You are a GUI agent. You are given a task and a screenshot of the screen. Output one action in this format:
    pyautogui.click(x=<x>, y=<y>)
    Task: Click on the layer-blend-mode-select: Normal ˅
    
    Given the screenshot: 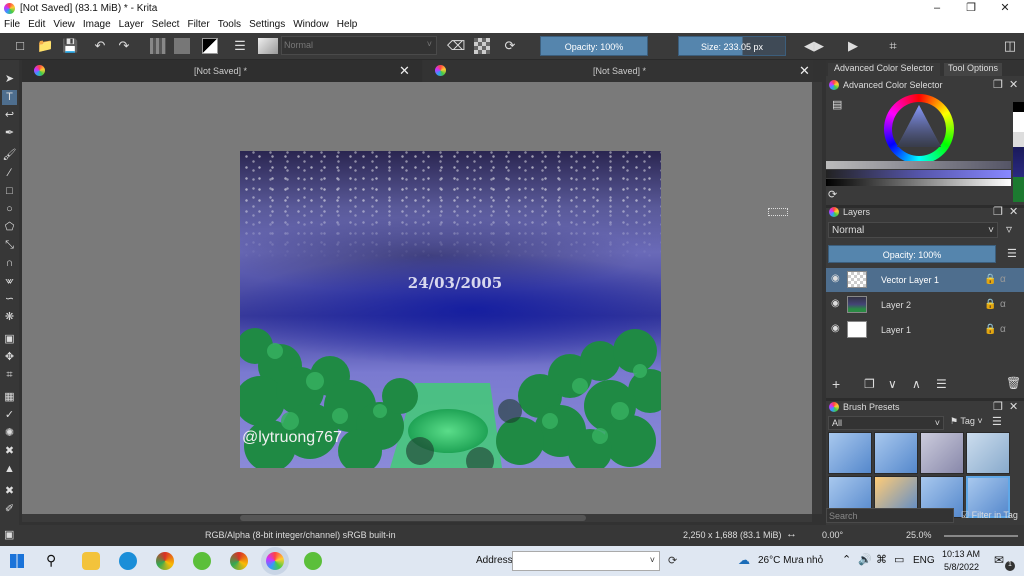 What is the action you would take?
    pyautogui.click(x=913, y=230)
    